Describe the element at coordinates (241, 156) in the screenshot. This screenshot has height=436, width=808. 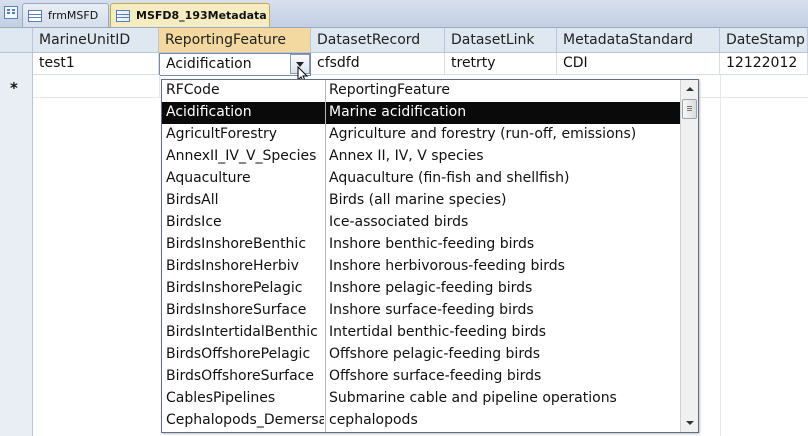
I see `dropdown-item-code: AnnexII_IV_V_Species` at that location.